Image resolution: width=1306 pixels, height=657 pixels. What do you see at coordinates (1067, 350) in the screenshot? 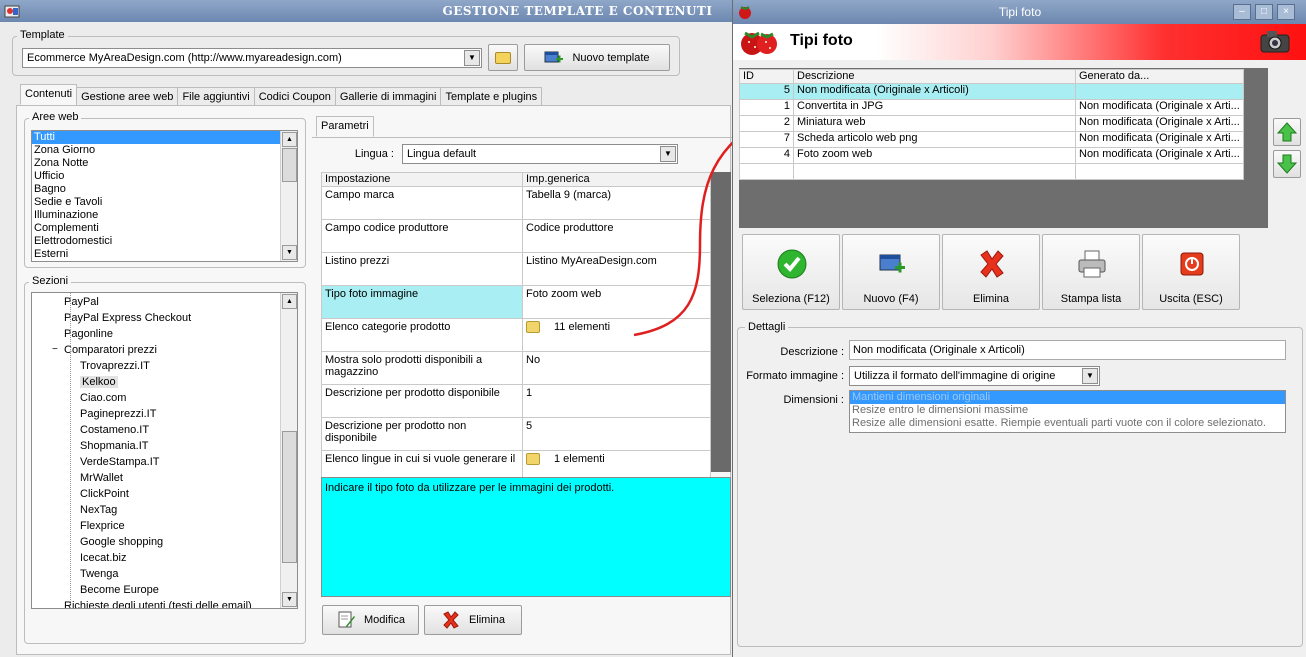
I see `descrizione-field: Non modificata (Originale x Articoli)` at bounding box center [1067, 350].